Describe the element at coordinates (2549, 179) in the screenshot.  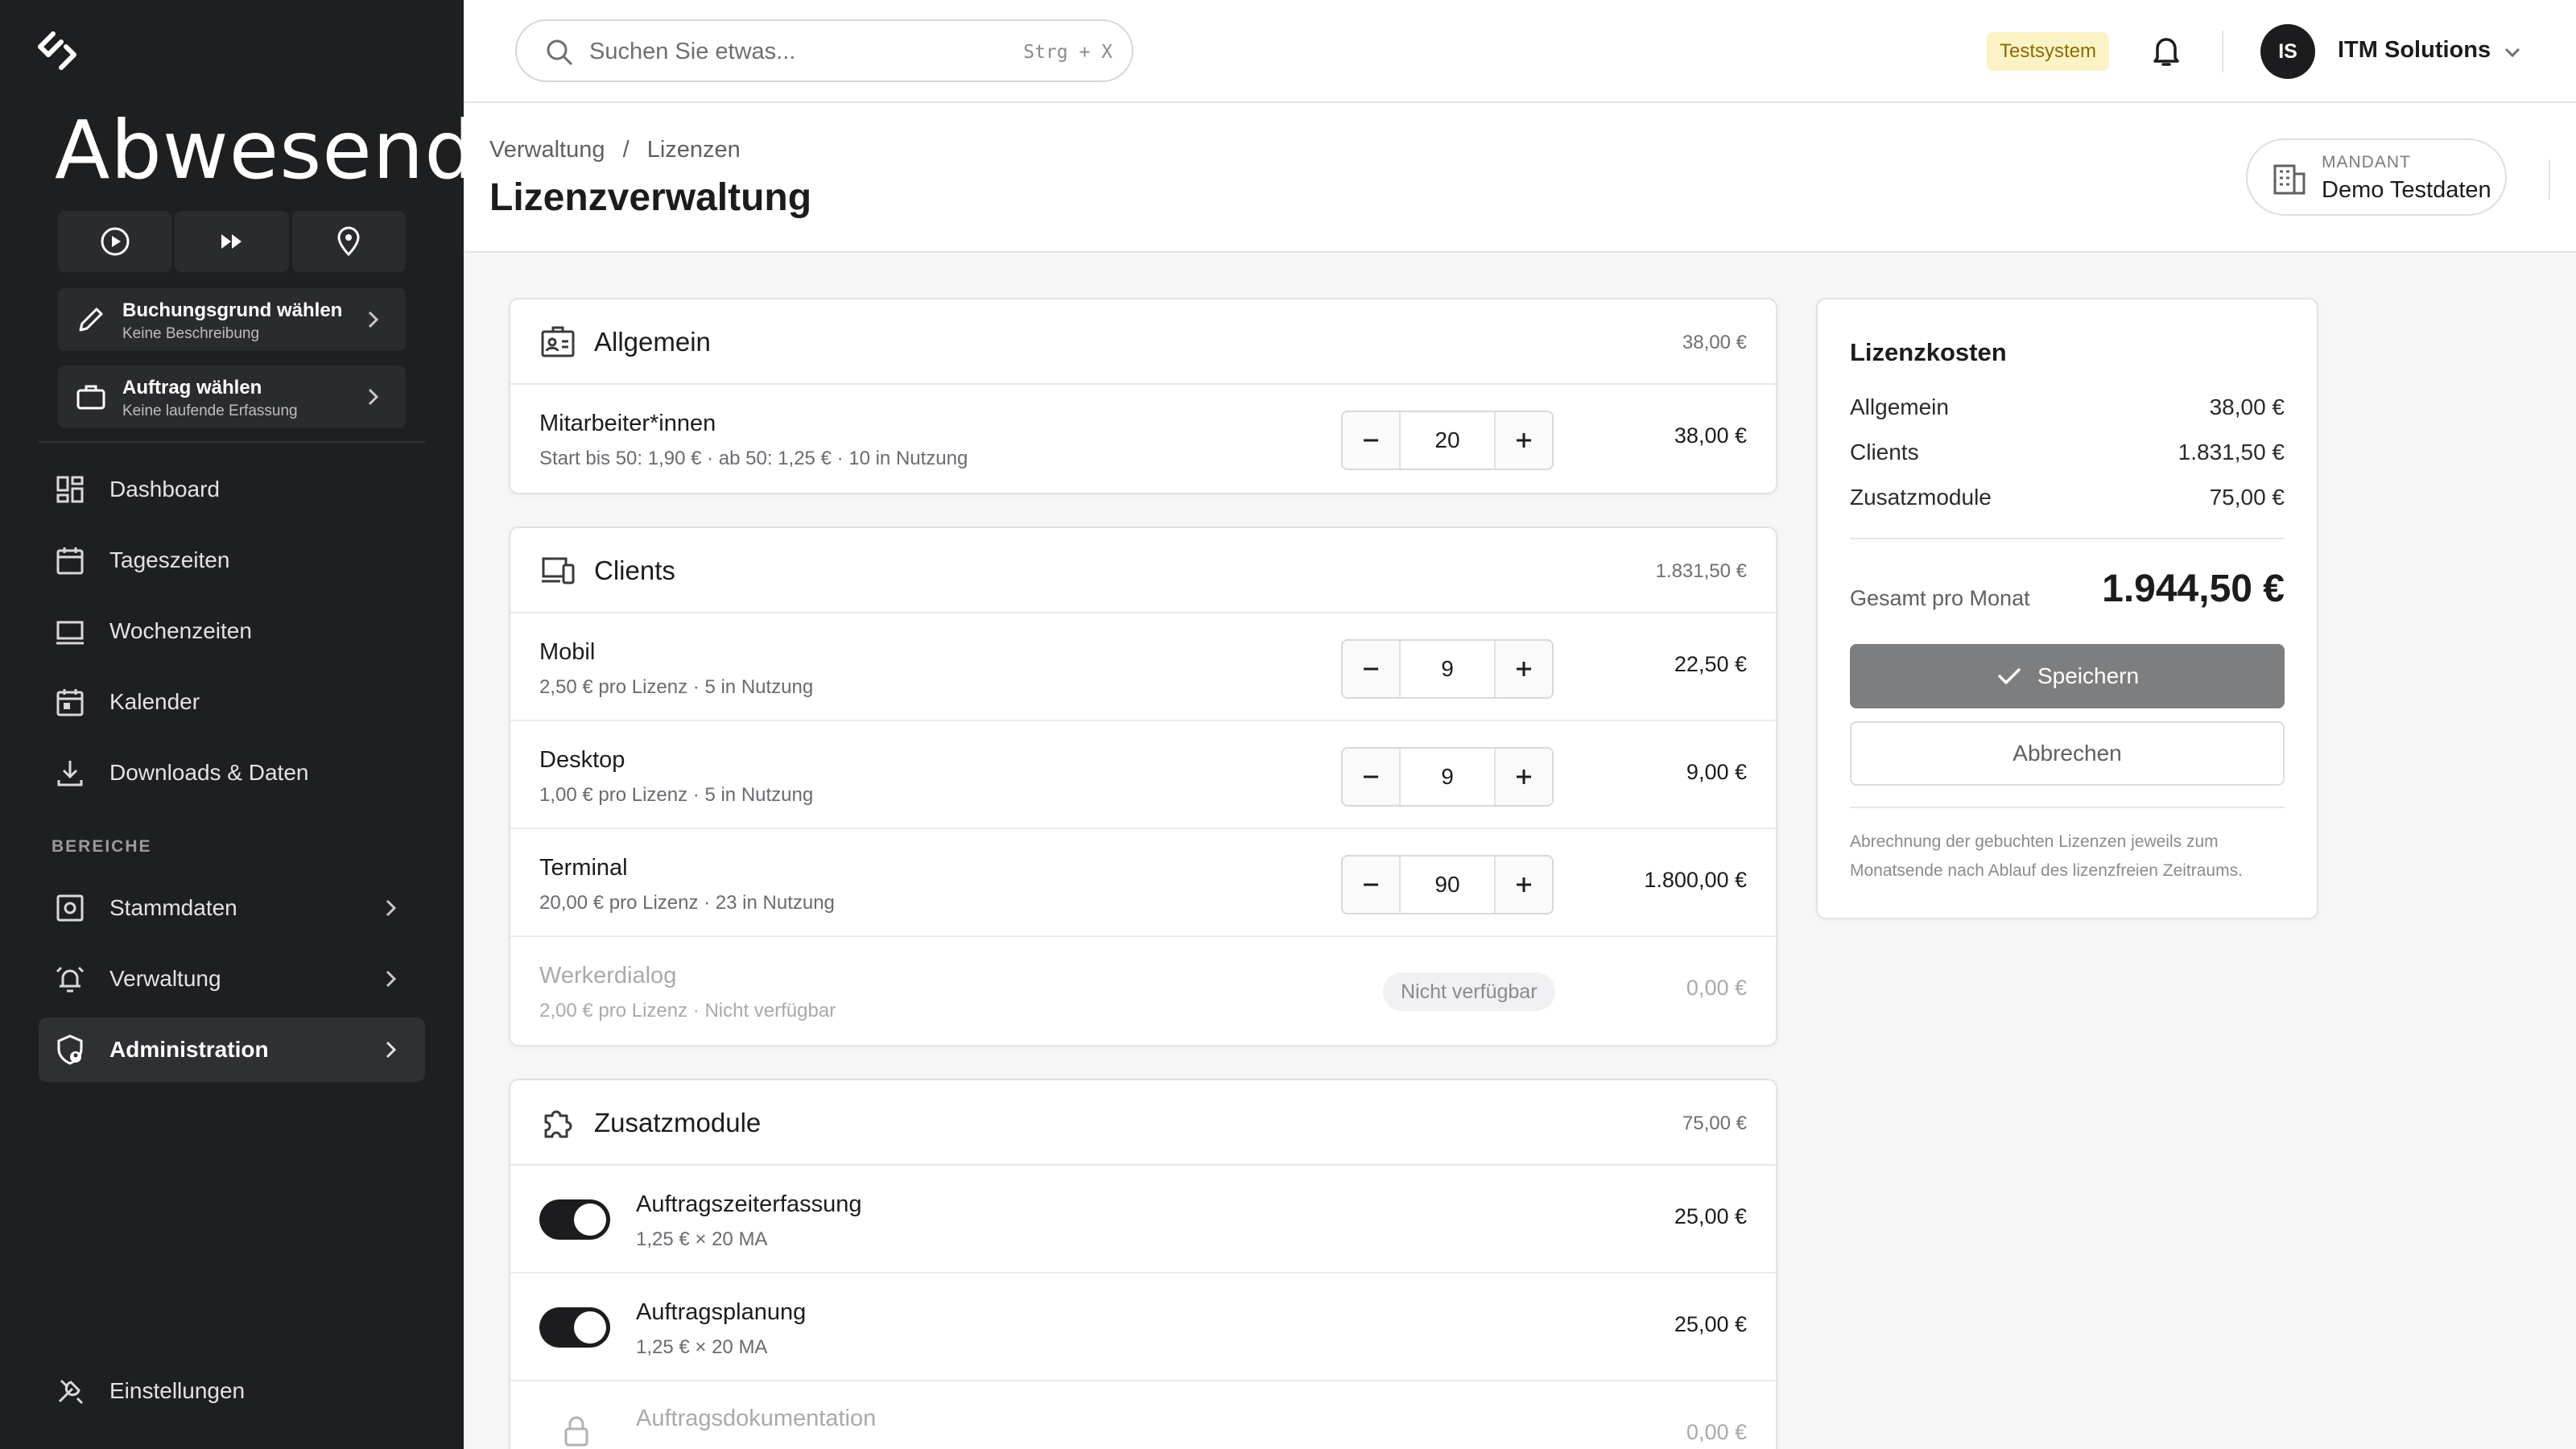
I see `header-edge-divider` at that location.